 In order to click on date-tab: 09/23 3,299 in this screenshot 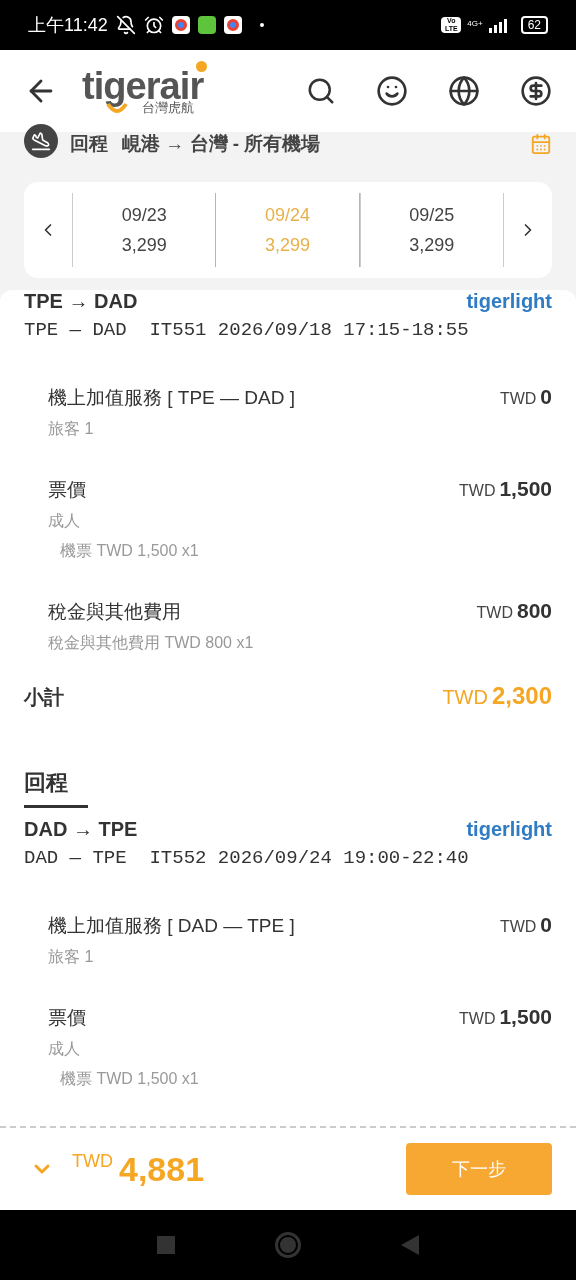, I will do `click(144, 230)`.